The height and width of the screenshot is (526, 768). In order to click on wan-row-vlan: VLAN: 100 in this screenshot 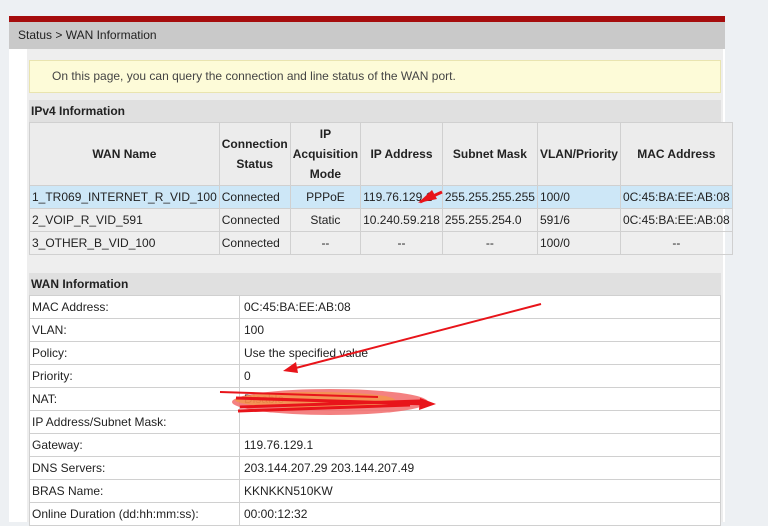, I will do `click(375, 330)`.